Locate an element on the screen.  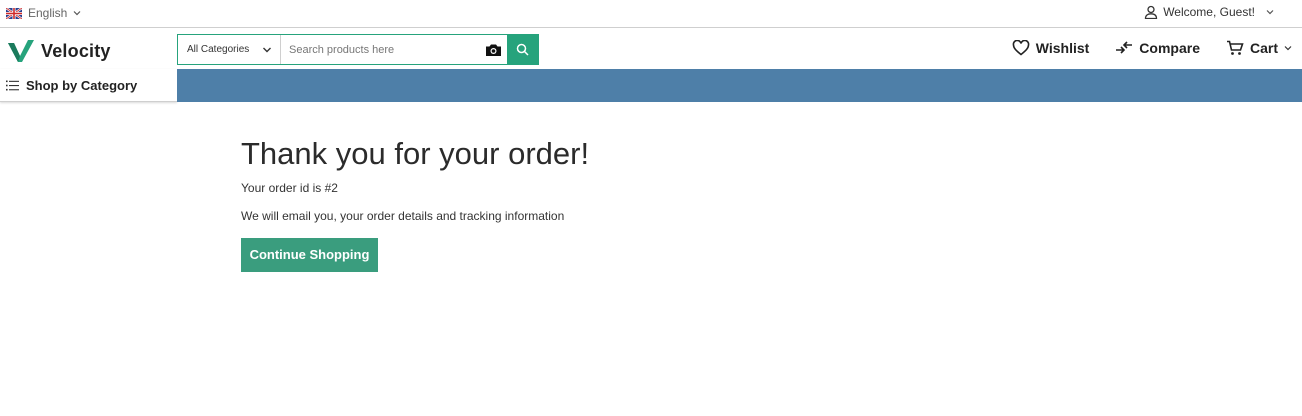
wishlist-label: Wishlist is located at coordinates (1062, 48).